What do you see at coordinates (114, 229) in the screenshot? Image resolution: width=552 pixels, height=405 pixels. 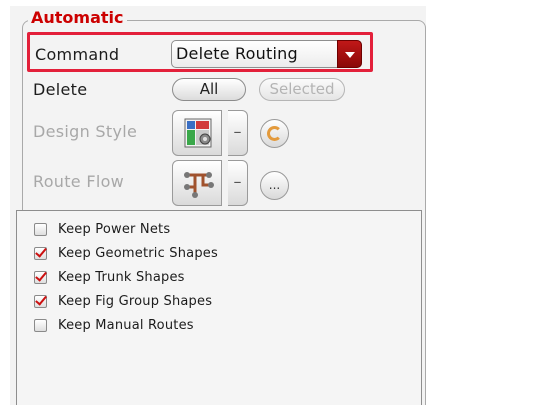 I see `option-label: Keep Power Nets` at bounding box center [114, 229].